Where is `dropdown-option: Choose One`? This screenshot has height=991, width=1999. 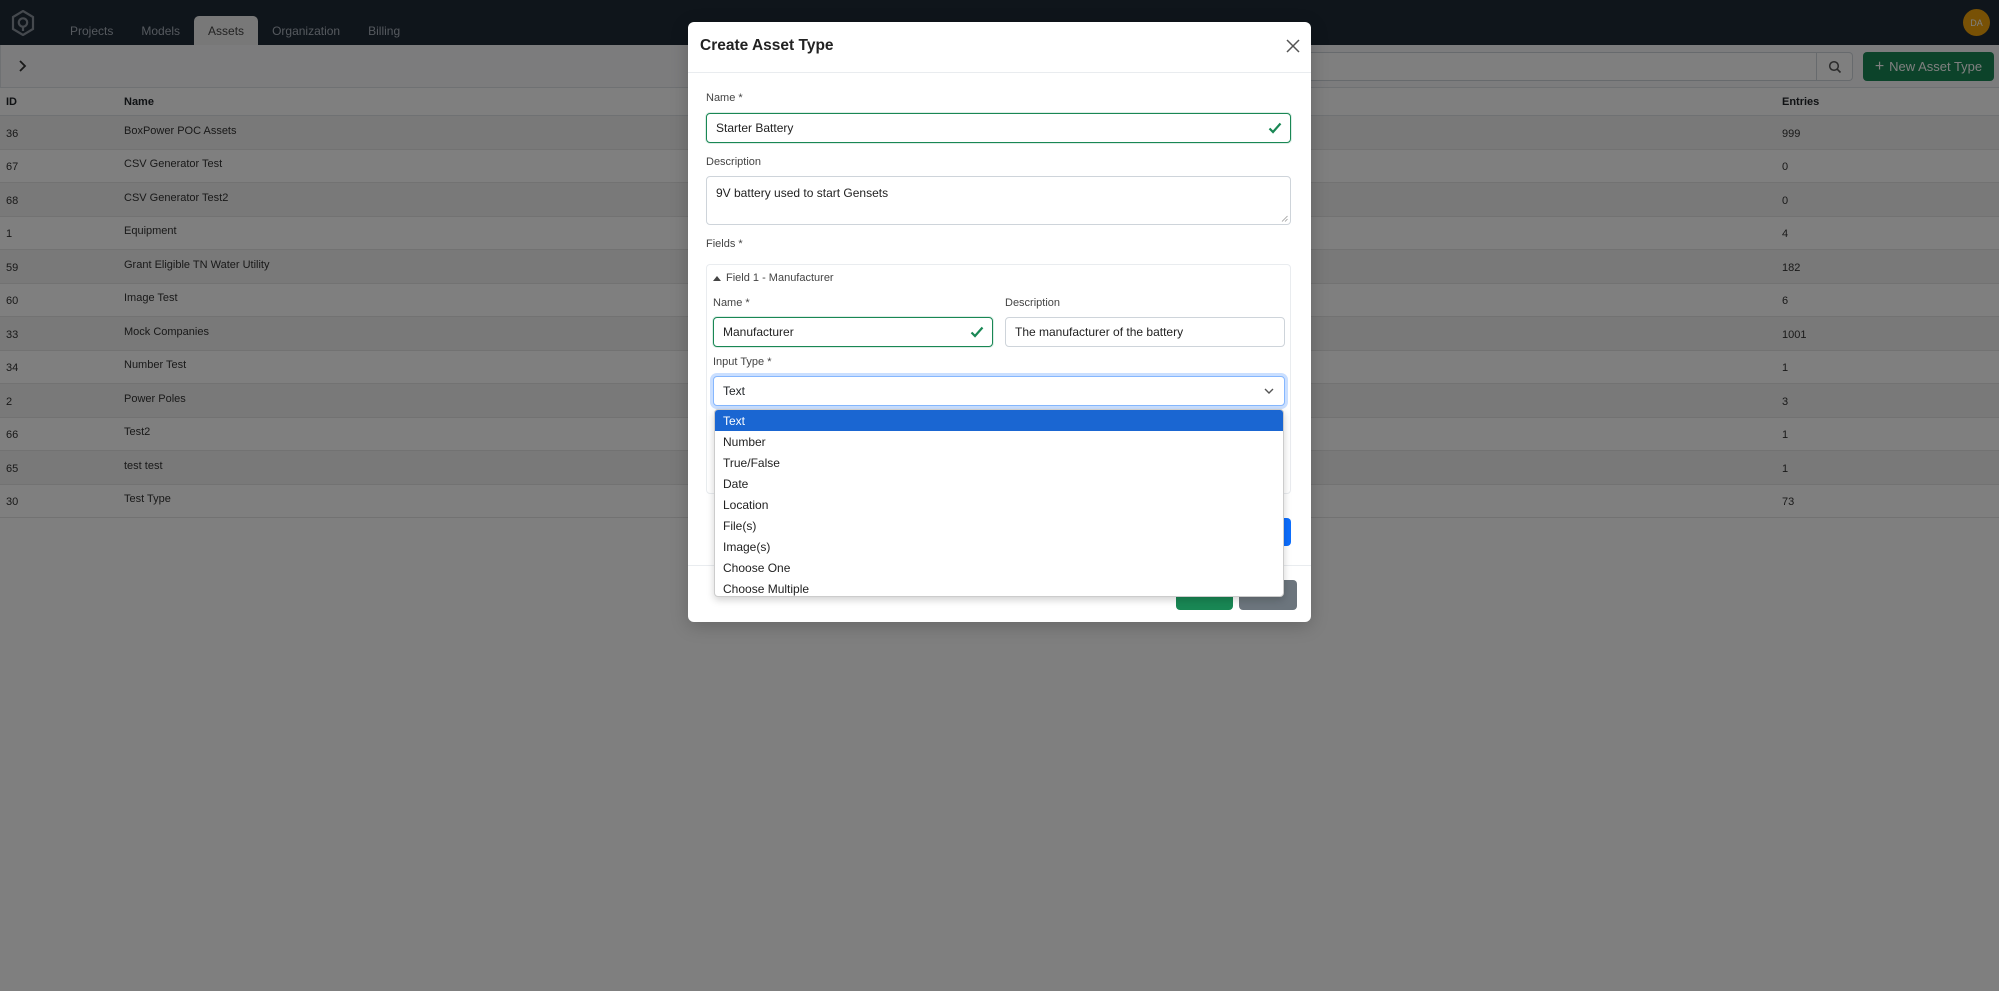
dropdown-option: Choose One is located at coordinates (999, 567).